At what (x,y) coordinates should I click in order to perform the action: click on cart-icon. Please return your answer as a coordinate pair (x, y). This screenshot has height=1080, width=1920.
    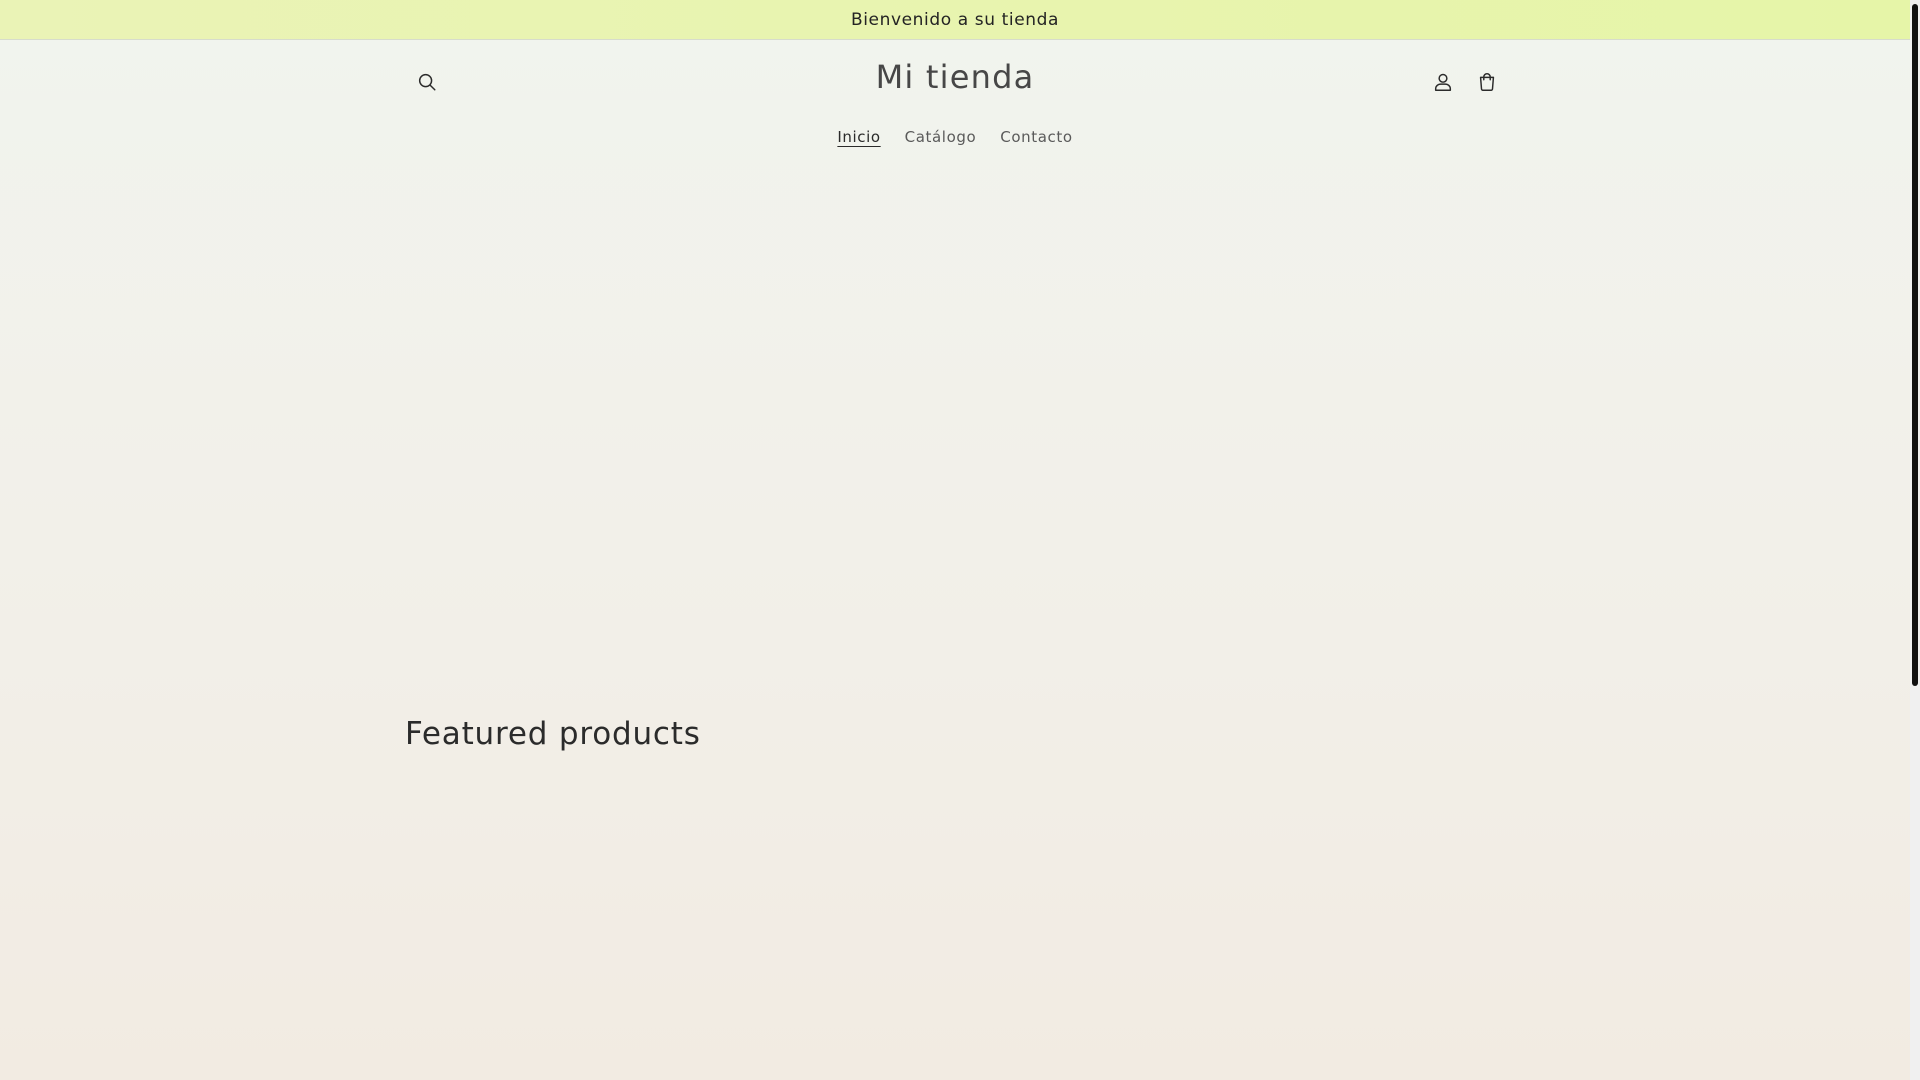
    Looking at the image, I should click on (1487, 82).